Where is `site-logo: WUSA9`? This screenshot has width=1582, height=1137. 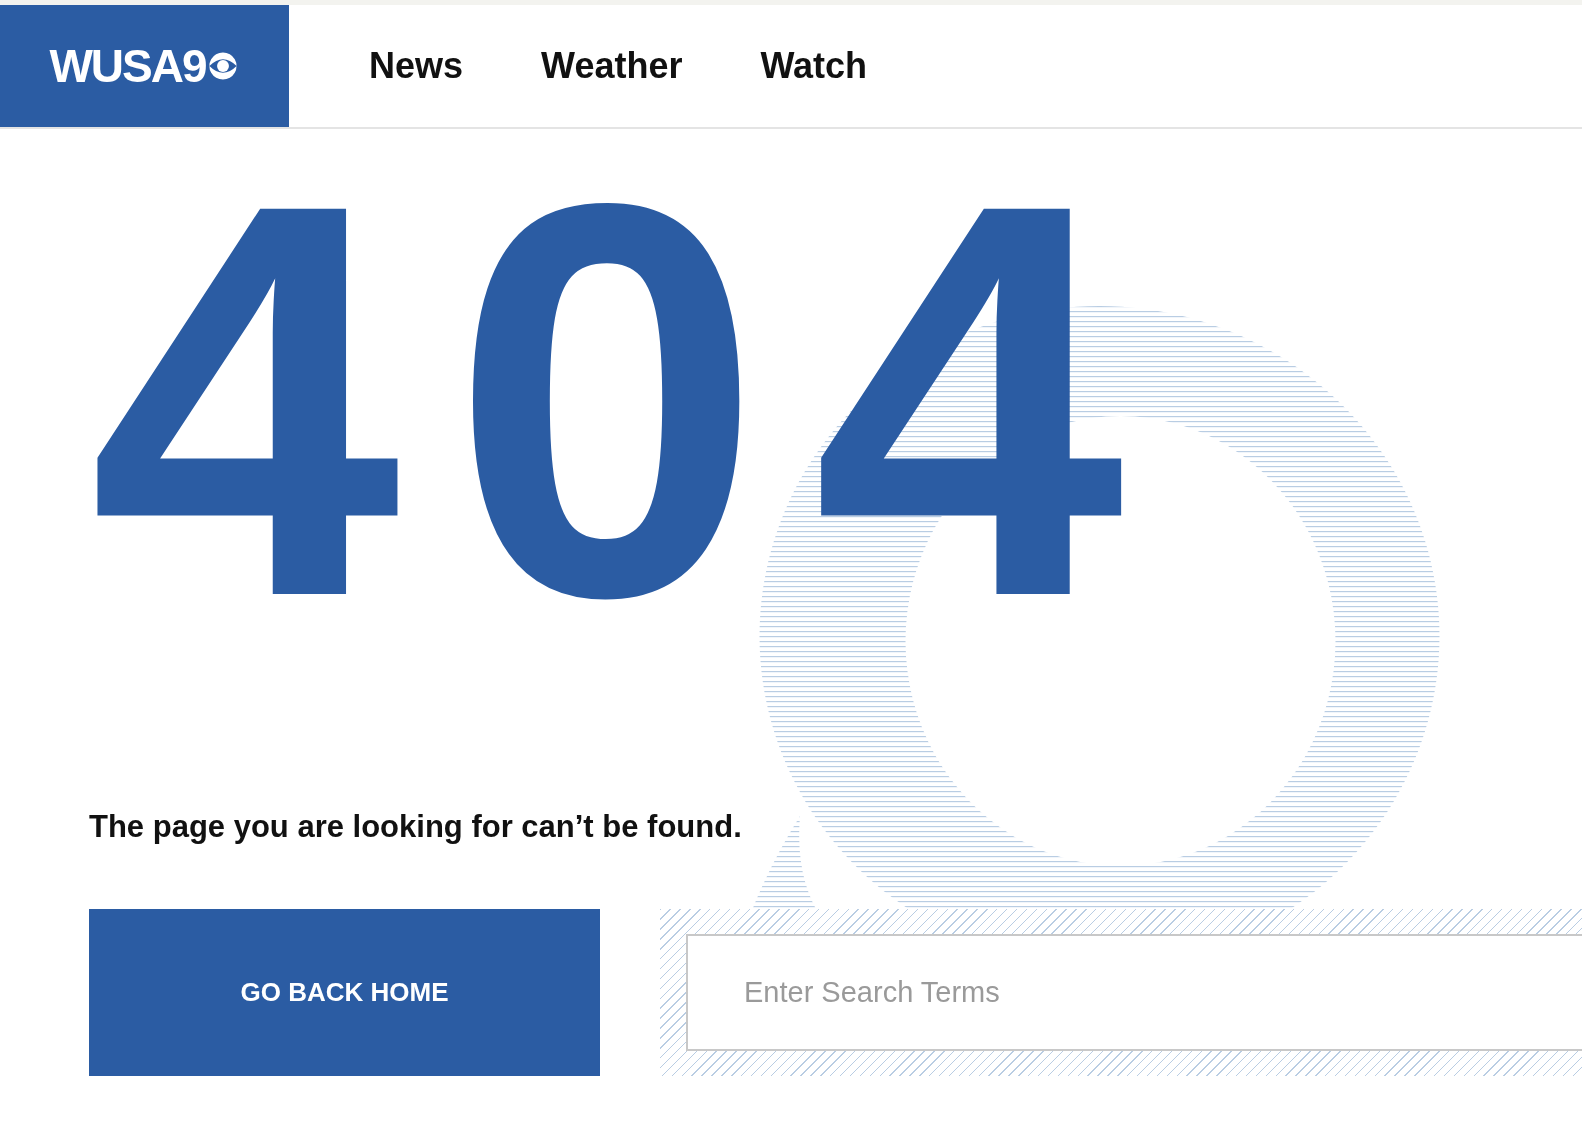 site-logo: WUSA9 is located at coordinates (144, 66).